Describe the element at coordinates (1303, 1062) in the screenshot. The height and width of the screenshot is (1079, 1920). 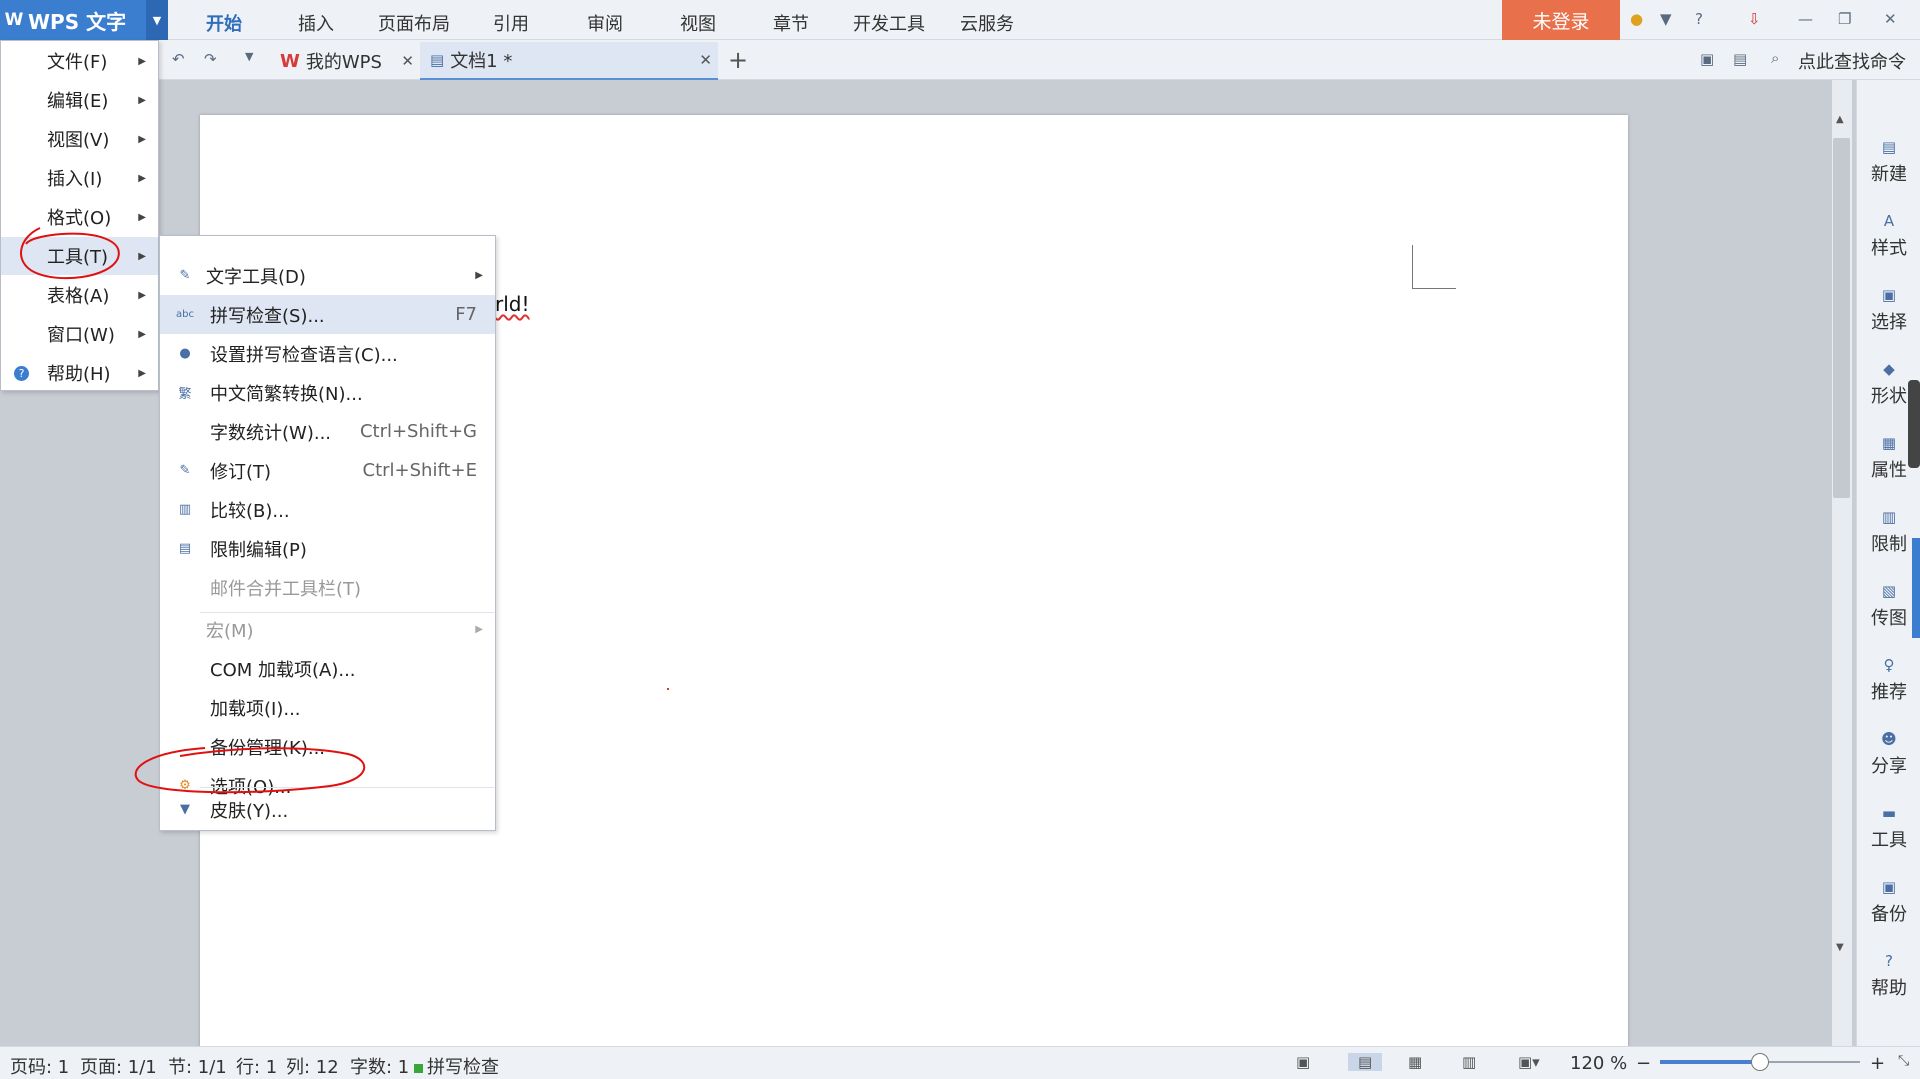
I see `fullscreen-icon: ▣` at that location.